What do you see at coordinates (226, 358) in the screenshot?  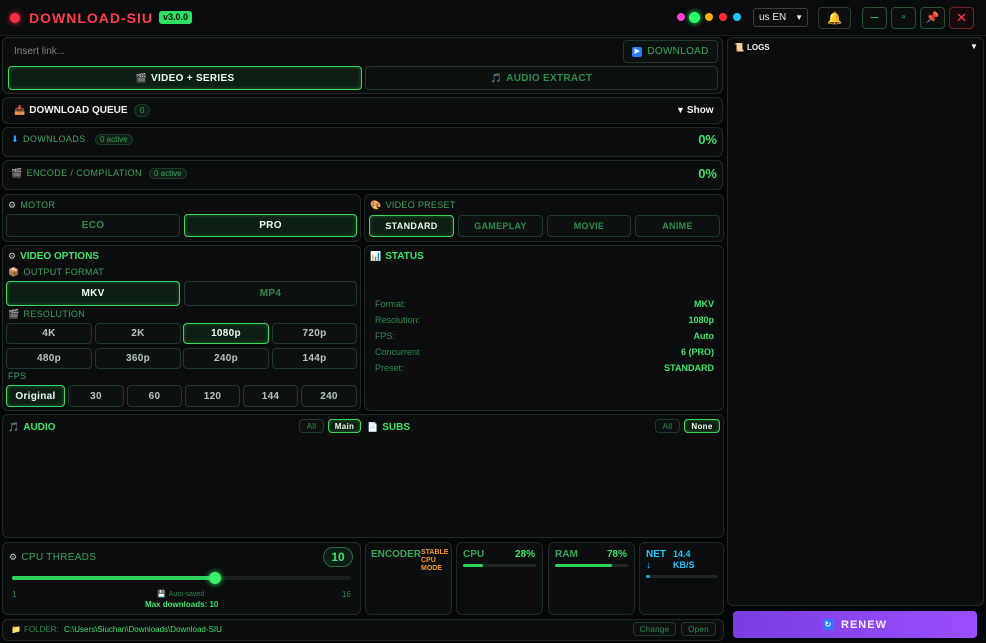 I see `resolution-240p-button: 240p` at bounding box center [226, 358].